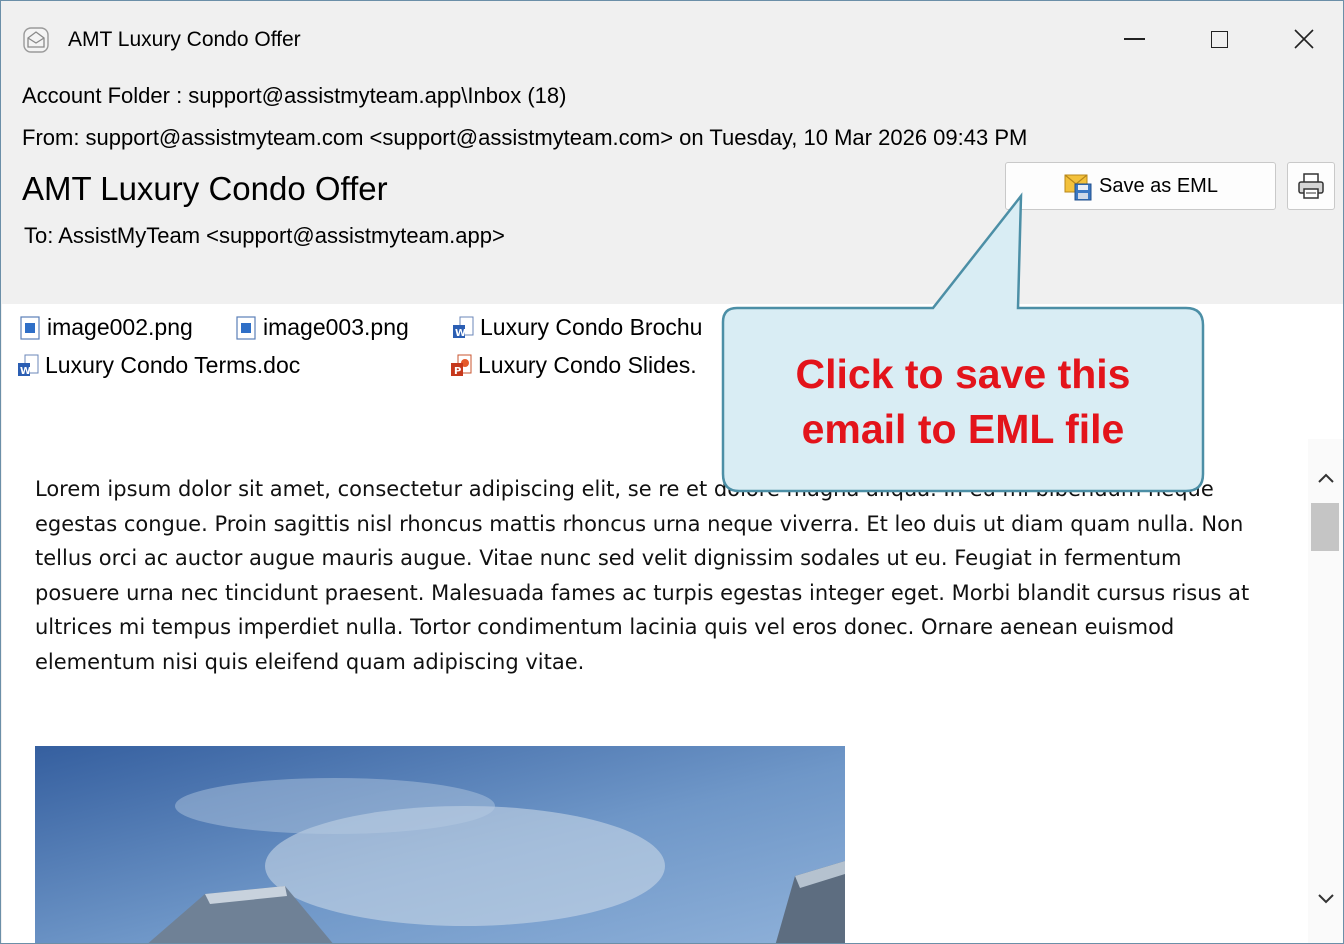 The image size is (1344, 944). What do you see at coordinates (120, 327) in the screenshot?
I see `attachment-name: image002.png` at bounding box center [120, 327].